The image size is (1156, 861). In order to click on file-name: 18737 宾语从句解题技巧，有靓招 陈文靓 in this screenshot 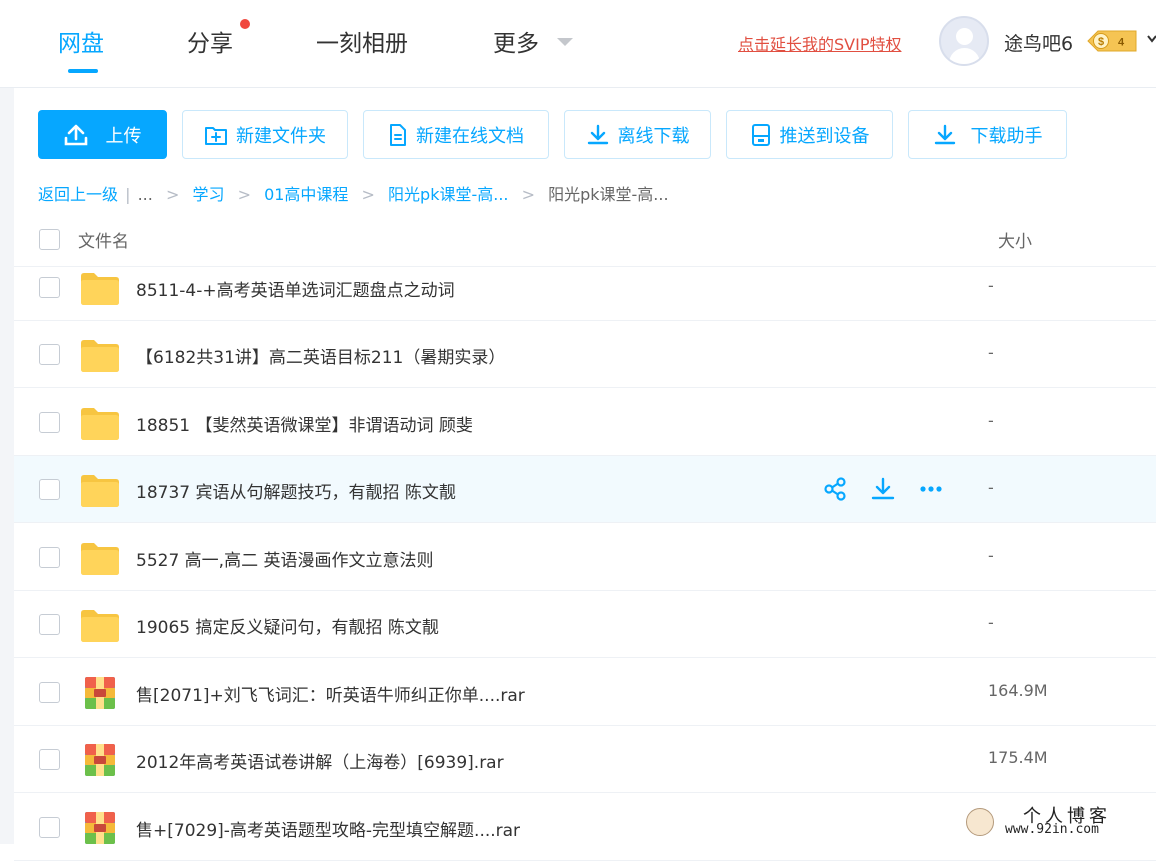, I will do `click(296, 490)`.